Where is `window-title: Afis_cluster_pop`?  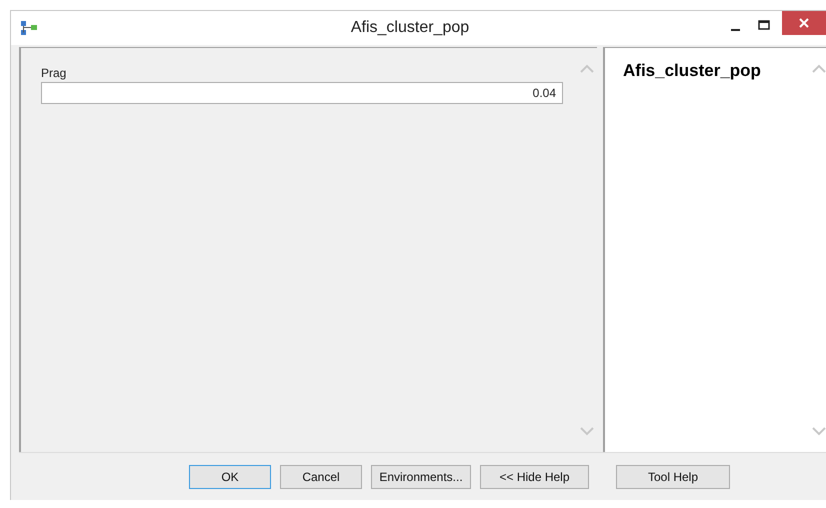
window-title: Afis_cluster_pop is located at coordinates (410, 28).